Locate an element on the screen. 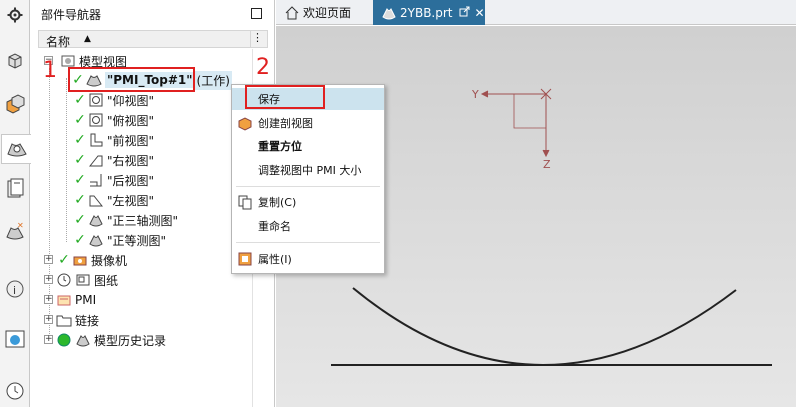 Image resolution: width=796 pixels, height=410 pixels. drawing-sheet-icon is located at coordinates (83, 280).